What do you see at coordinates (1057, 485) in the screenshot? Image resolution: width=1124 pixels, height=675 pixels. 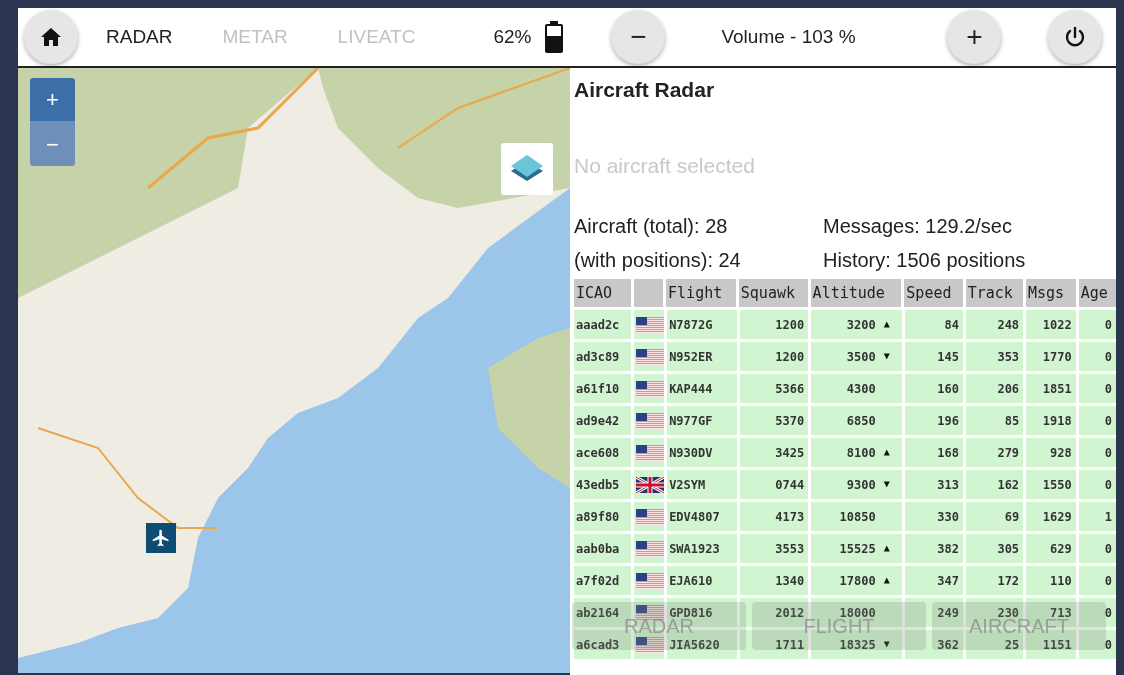 I see `table-cell-text: 1550` at bounding box center [1057, 485].